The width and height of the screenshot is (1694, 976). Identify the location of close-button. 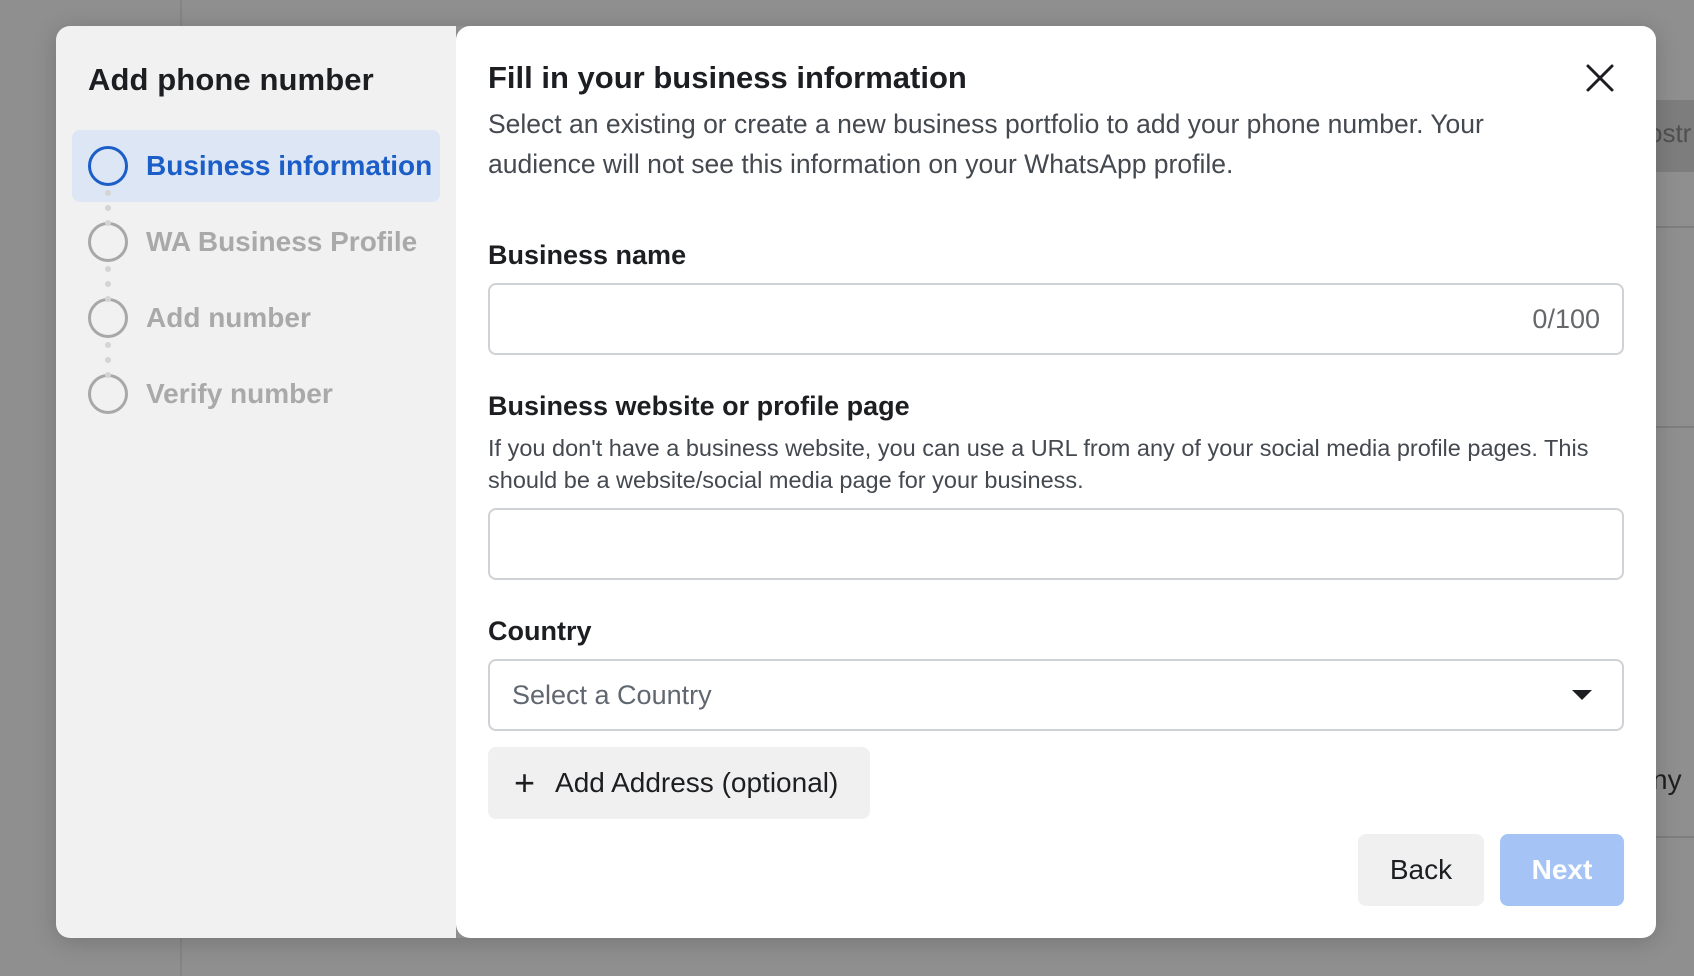
(1600, 78).